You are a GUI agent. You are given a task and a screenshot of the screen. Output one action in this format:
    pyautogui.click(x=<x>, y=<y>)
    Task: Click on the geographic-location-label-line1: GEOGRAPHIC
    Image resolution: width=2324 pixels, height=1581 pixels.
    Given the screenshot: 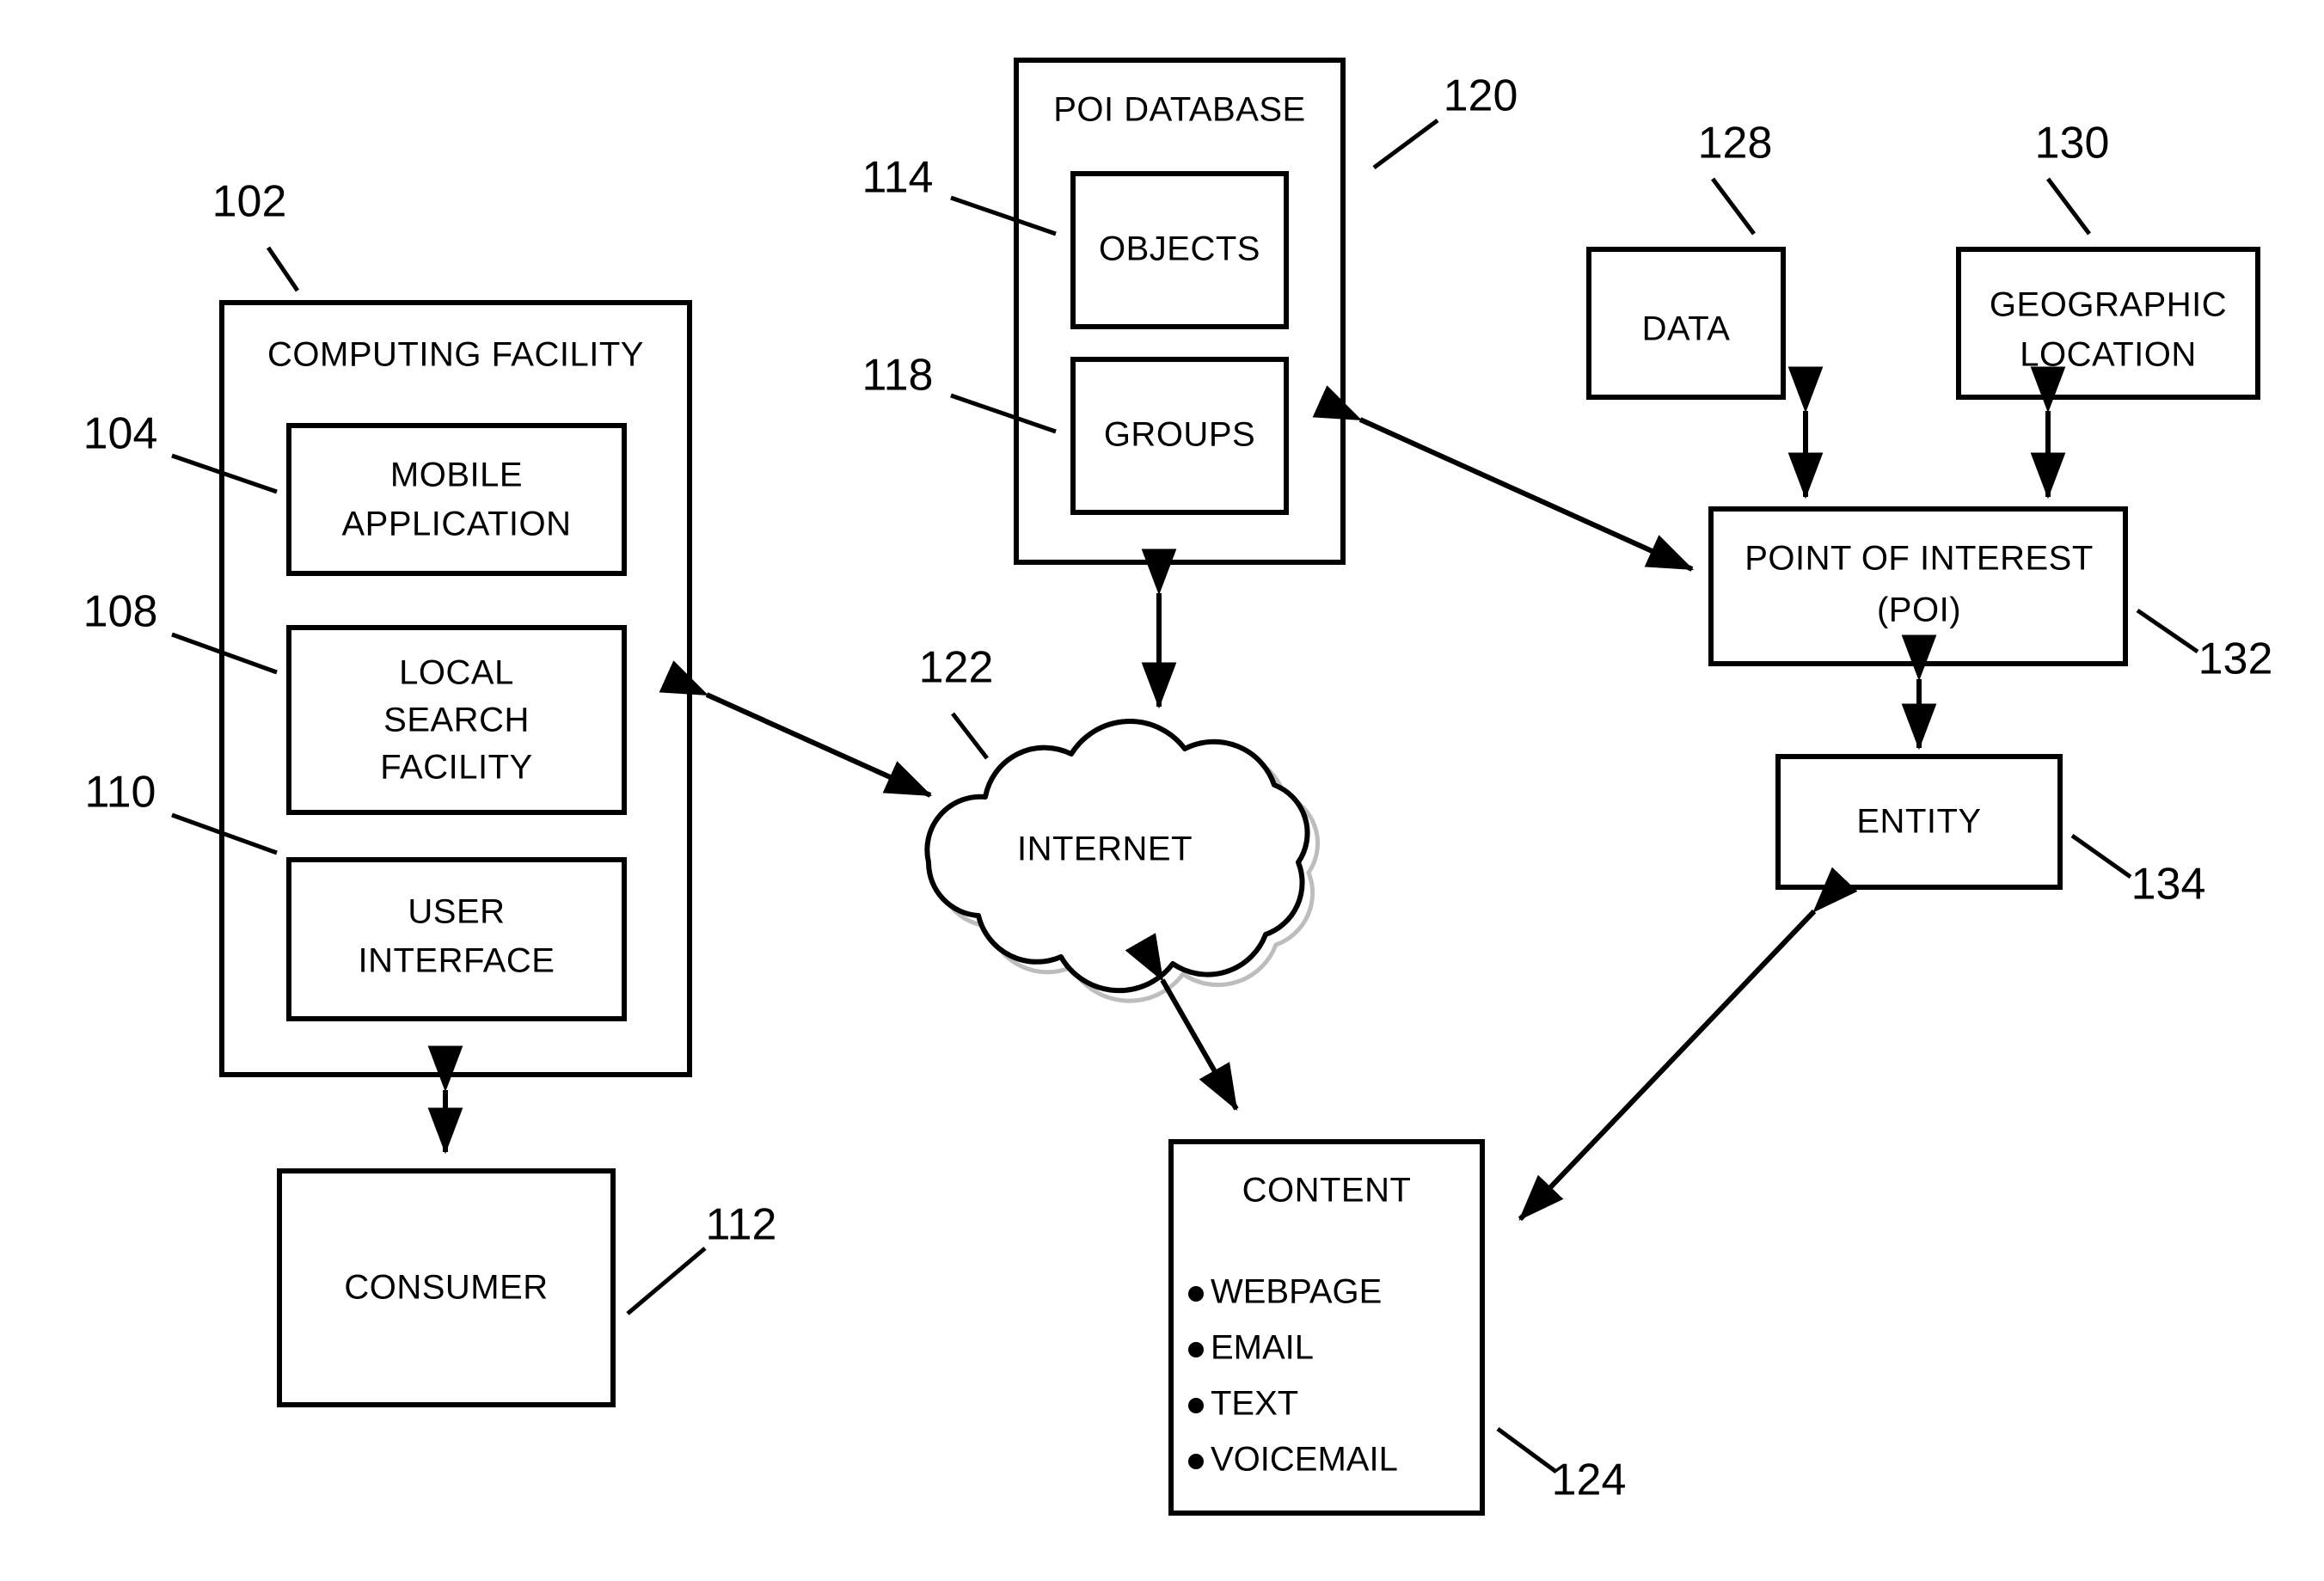 What is the action you would take?
    pyautogui.click(x=2108, y=305)
    